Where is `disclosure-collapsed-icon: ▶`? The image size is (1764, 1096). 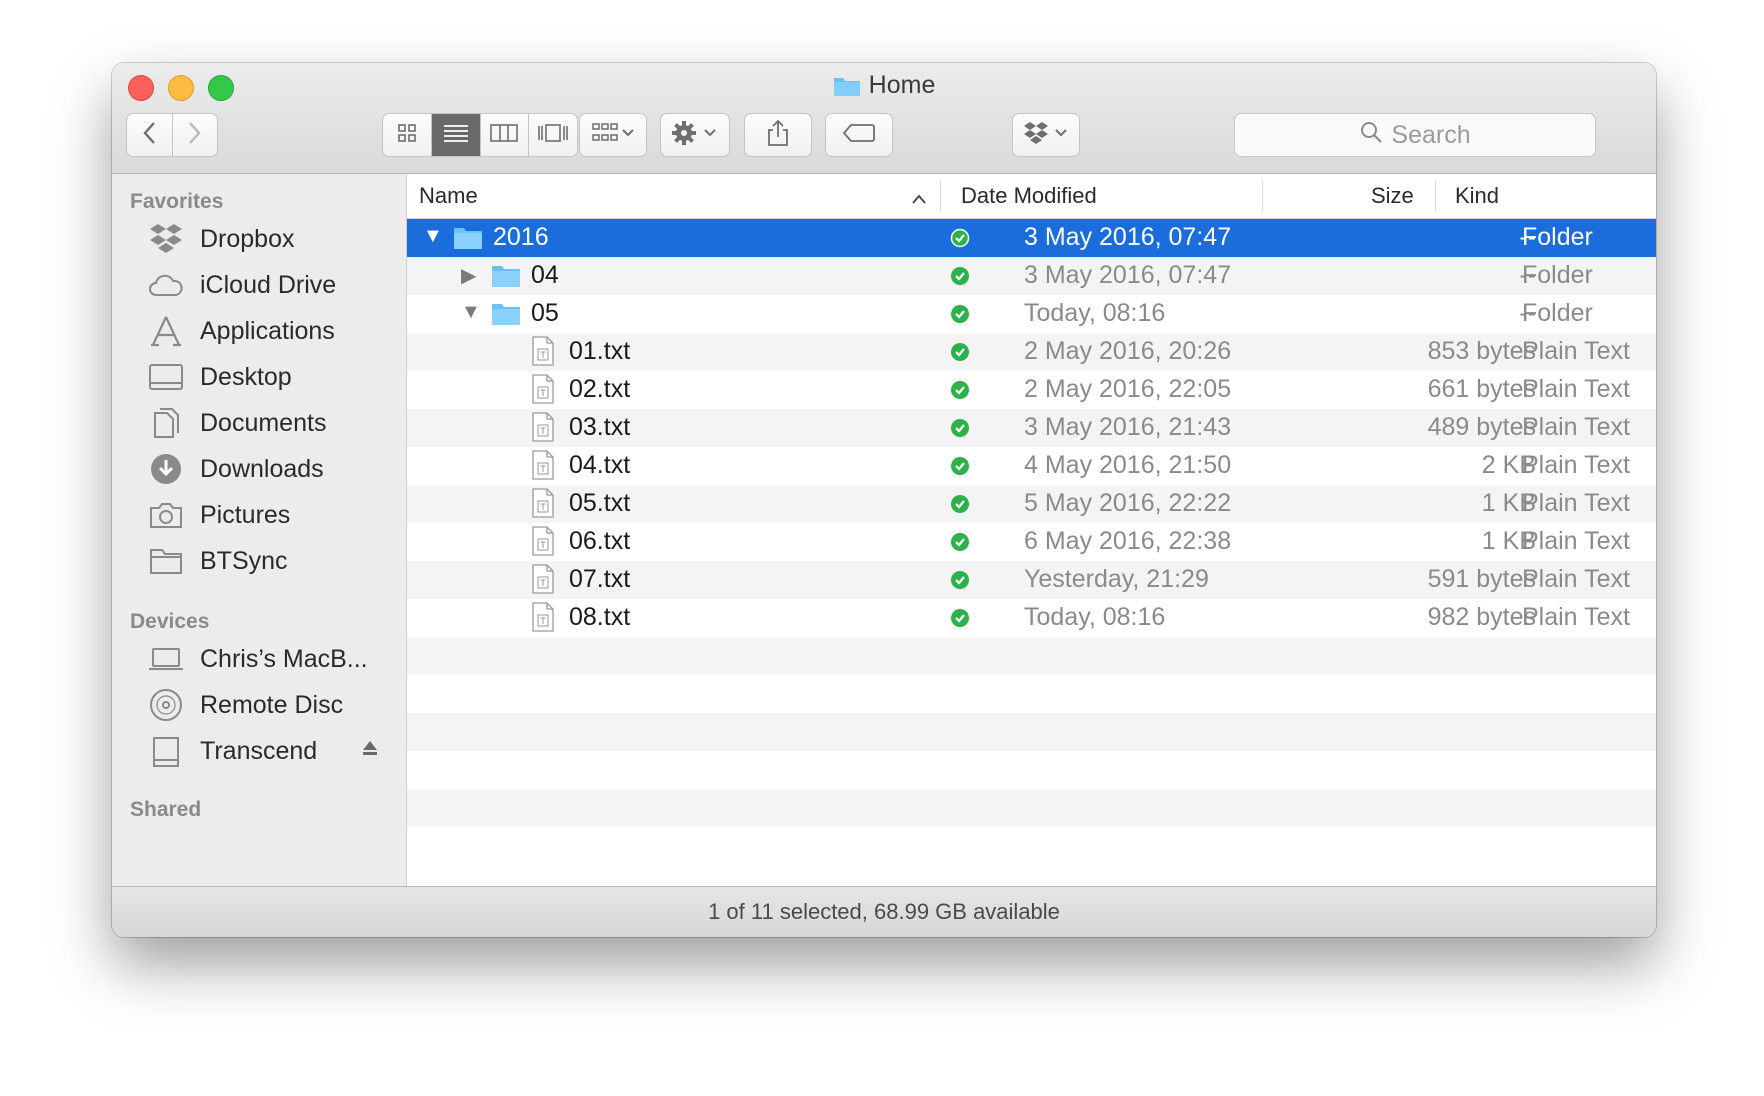
disclosure-collapsed-icon: ▶ is located at coordinates (468, 275).